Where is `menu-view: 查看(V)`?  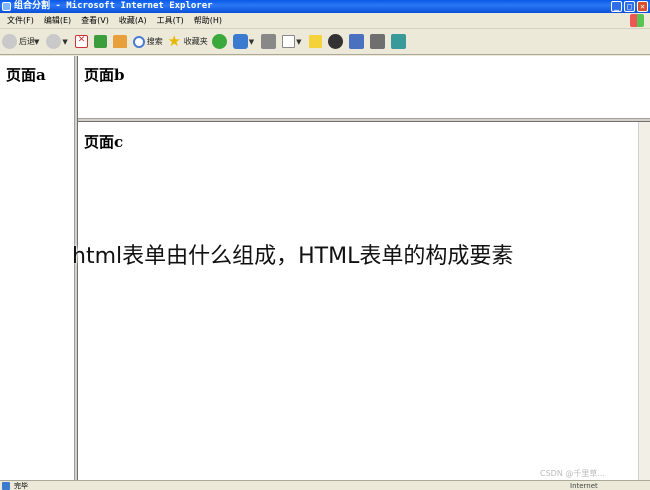
menu-view: 查看(V) is located at coordinates (95, 20).